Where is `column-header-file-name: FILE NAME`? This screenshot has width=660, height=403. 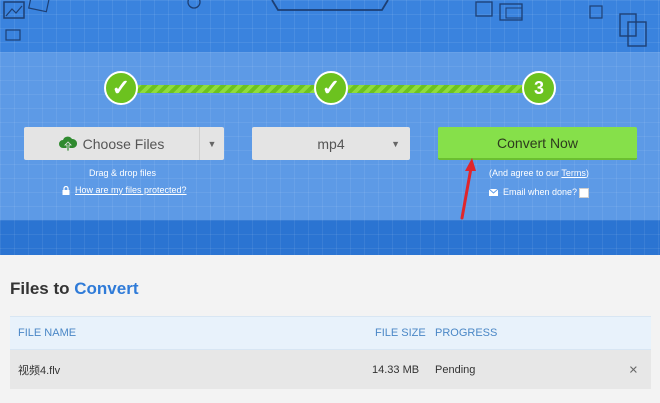 column-header-file-name: FILE NAME is located at coordinates (47, 333).